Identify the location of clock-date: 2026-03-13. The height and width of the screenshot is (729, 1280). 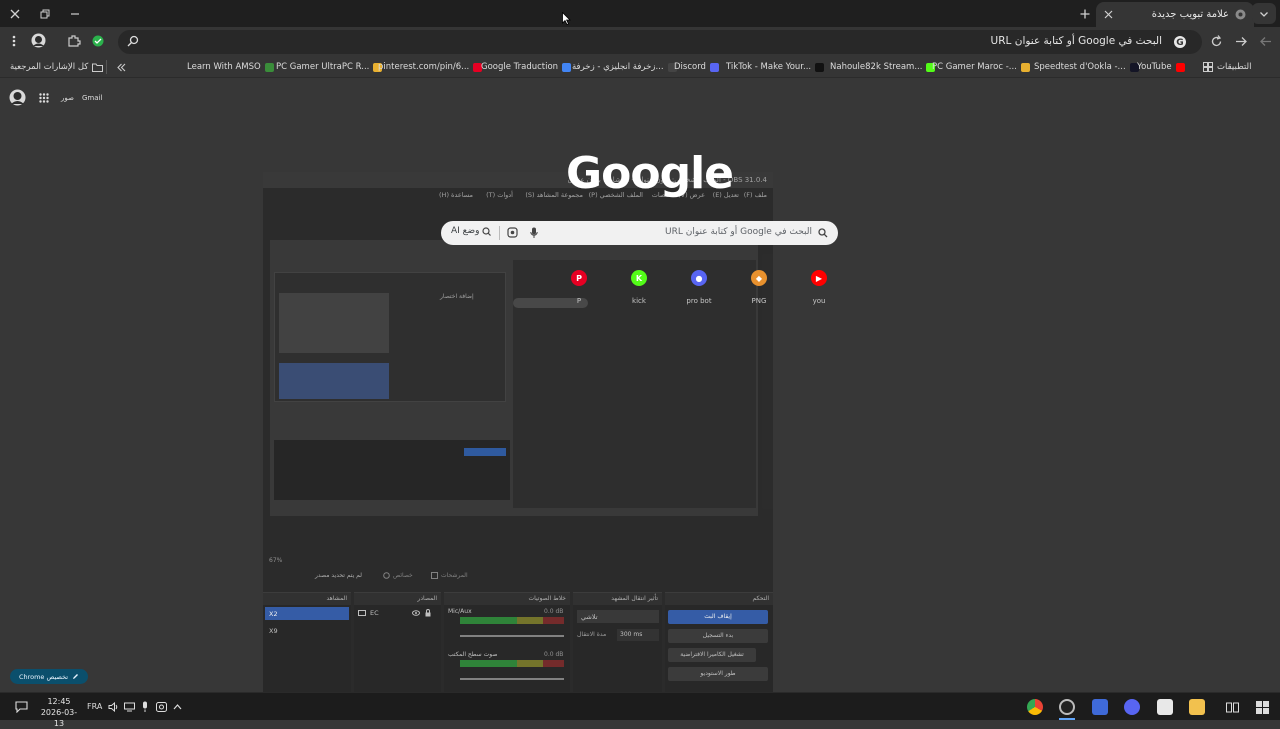
(59, 718).